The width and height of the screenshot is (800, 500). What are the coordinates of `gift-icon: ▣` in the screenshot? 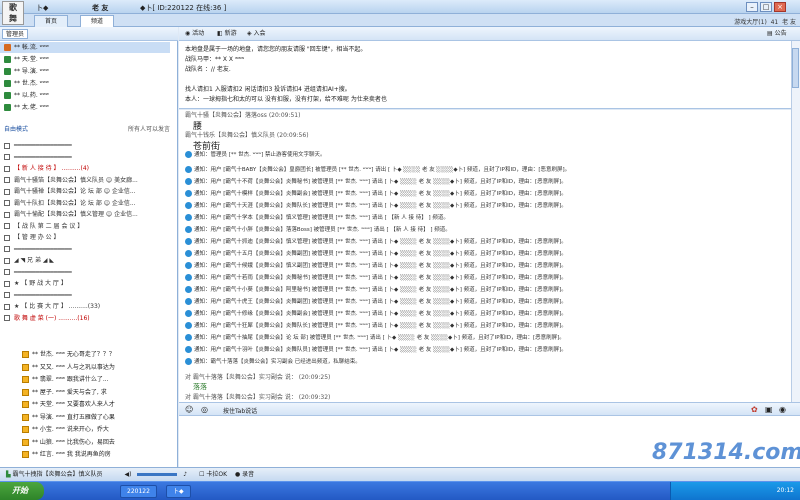 It's located at (769, 409).